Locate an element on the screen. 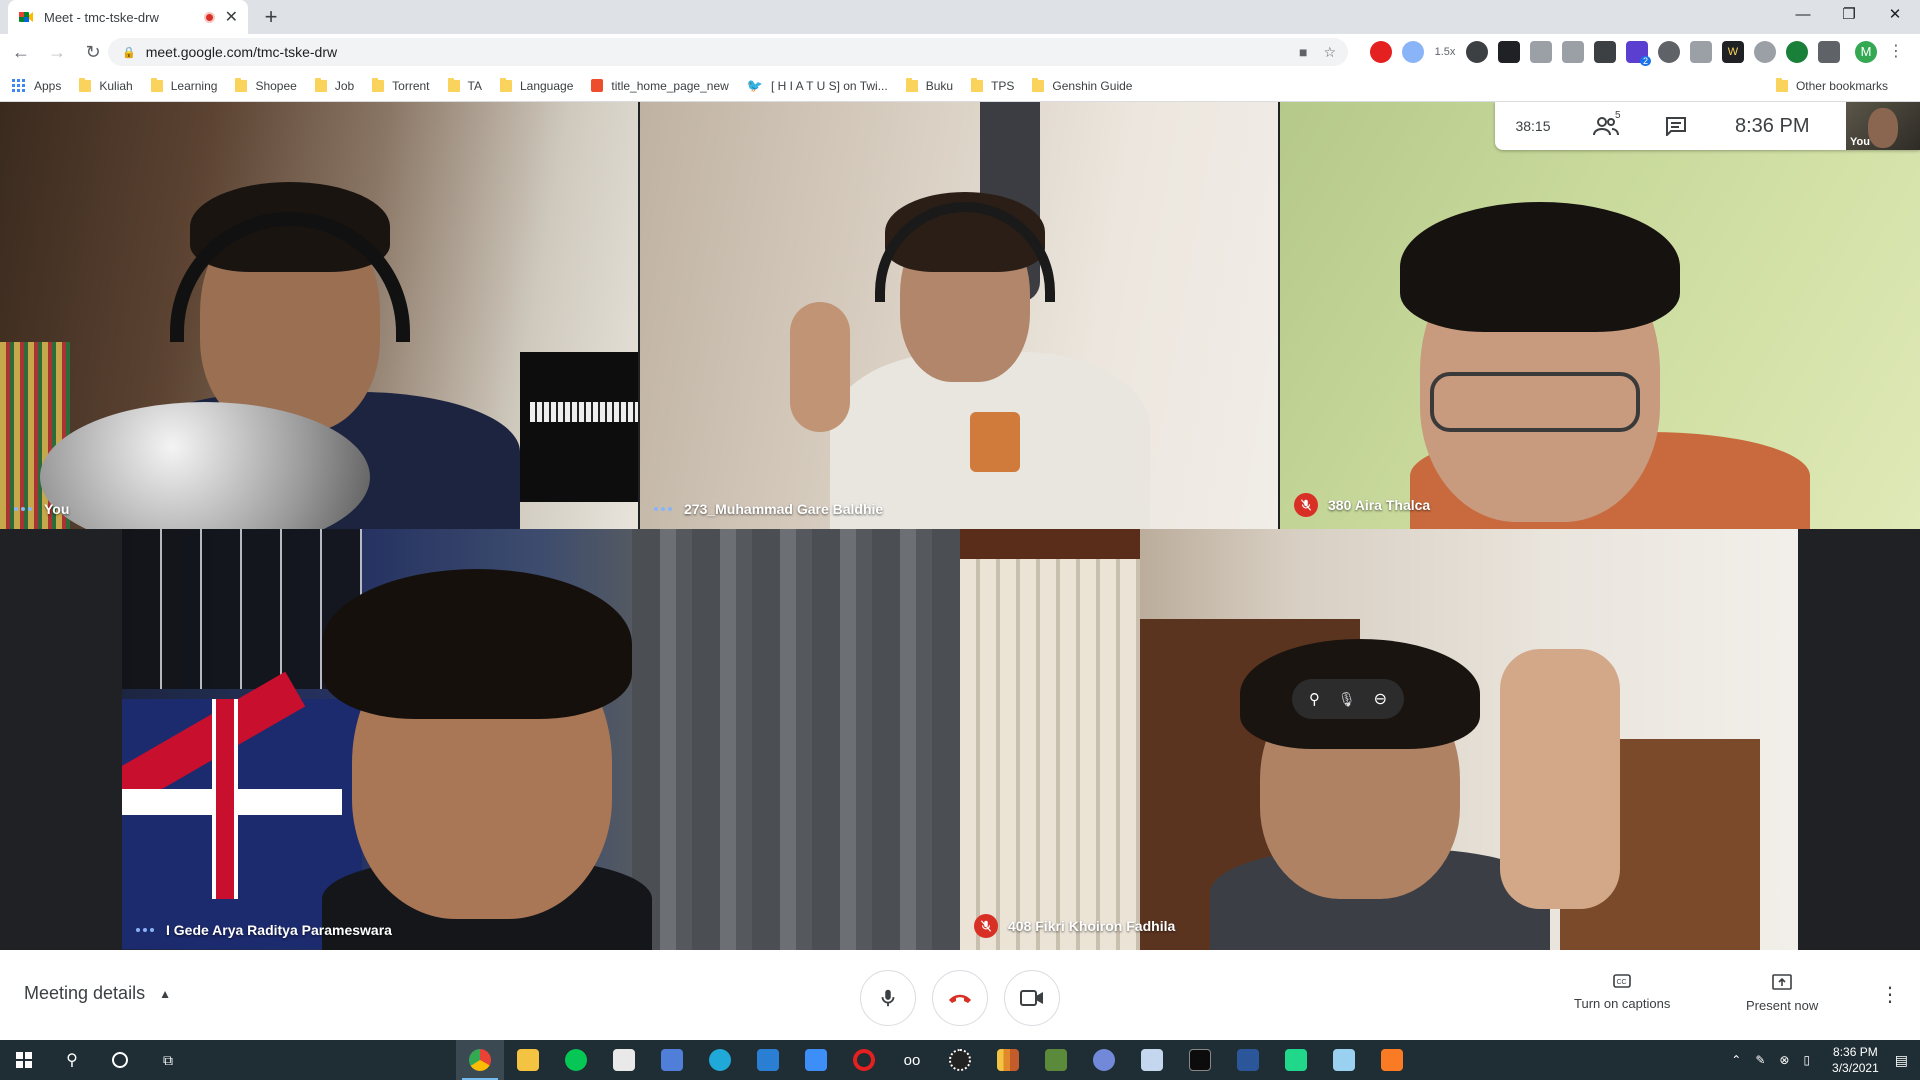 The image size is (1920, 1080). reload-icon: ↻ is located at coordinates (93, 52).